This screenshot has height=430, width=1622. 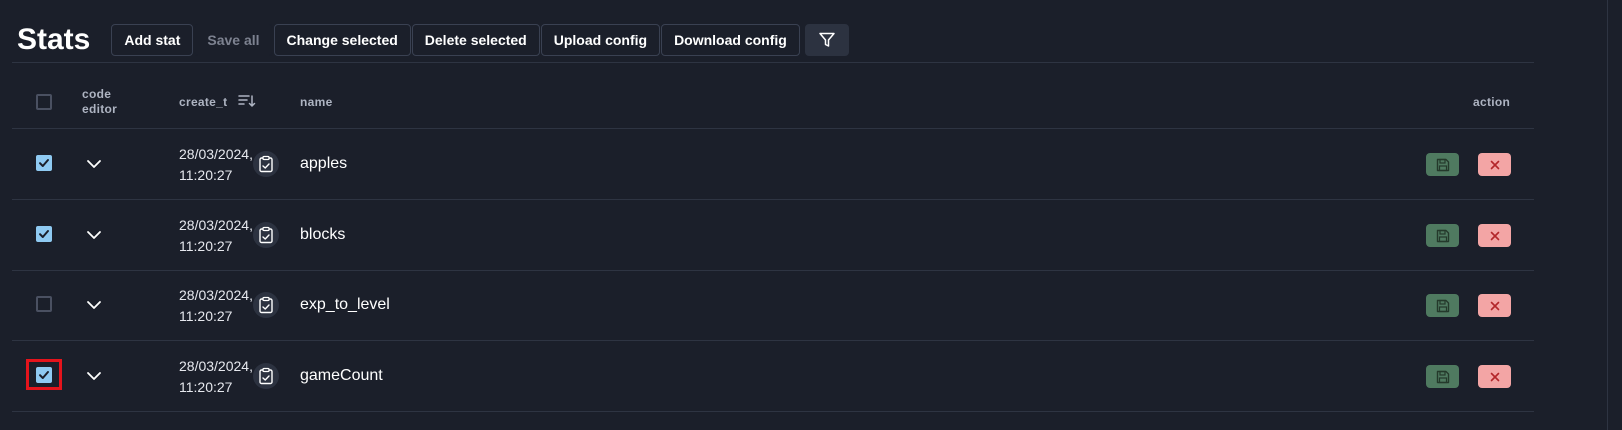 I want to click on change-selected-button: Change selected, so click(x=342, y=40).